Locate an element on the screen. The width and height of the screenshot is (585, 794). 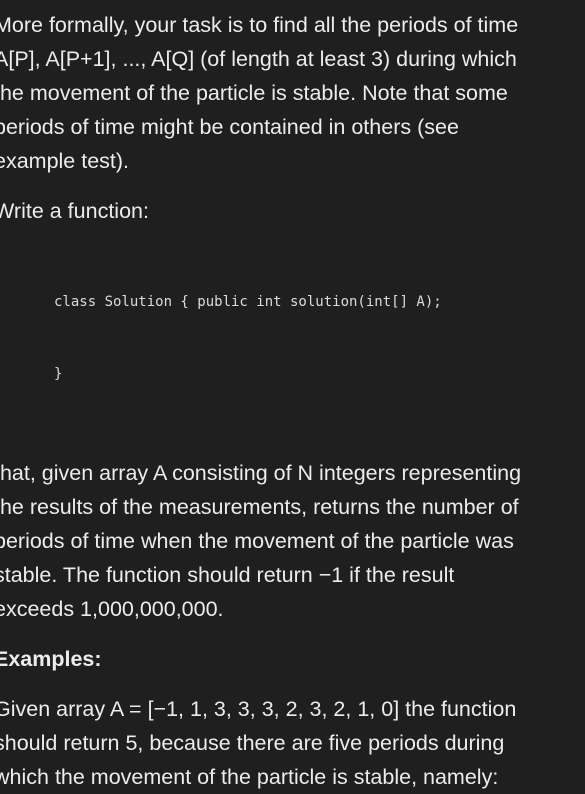
description-line: exceeds 1,000,000,000. is located at coordinates (112, 609).